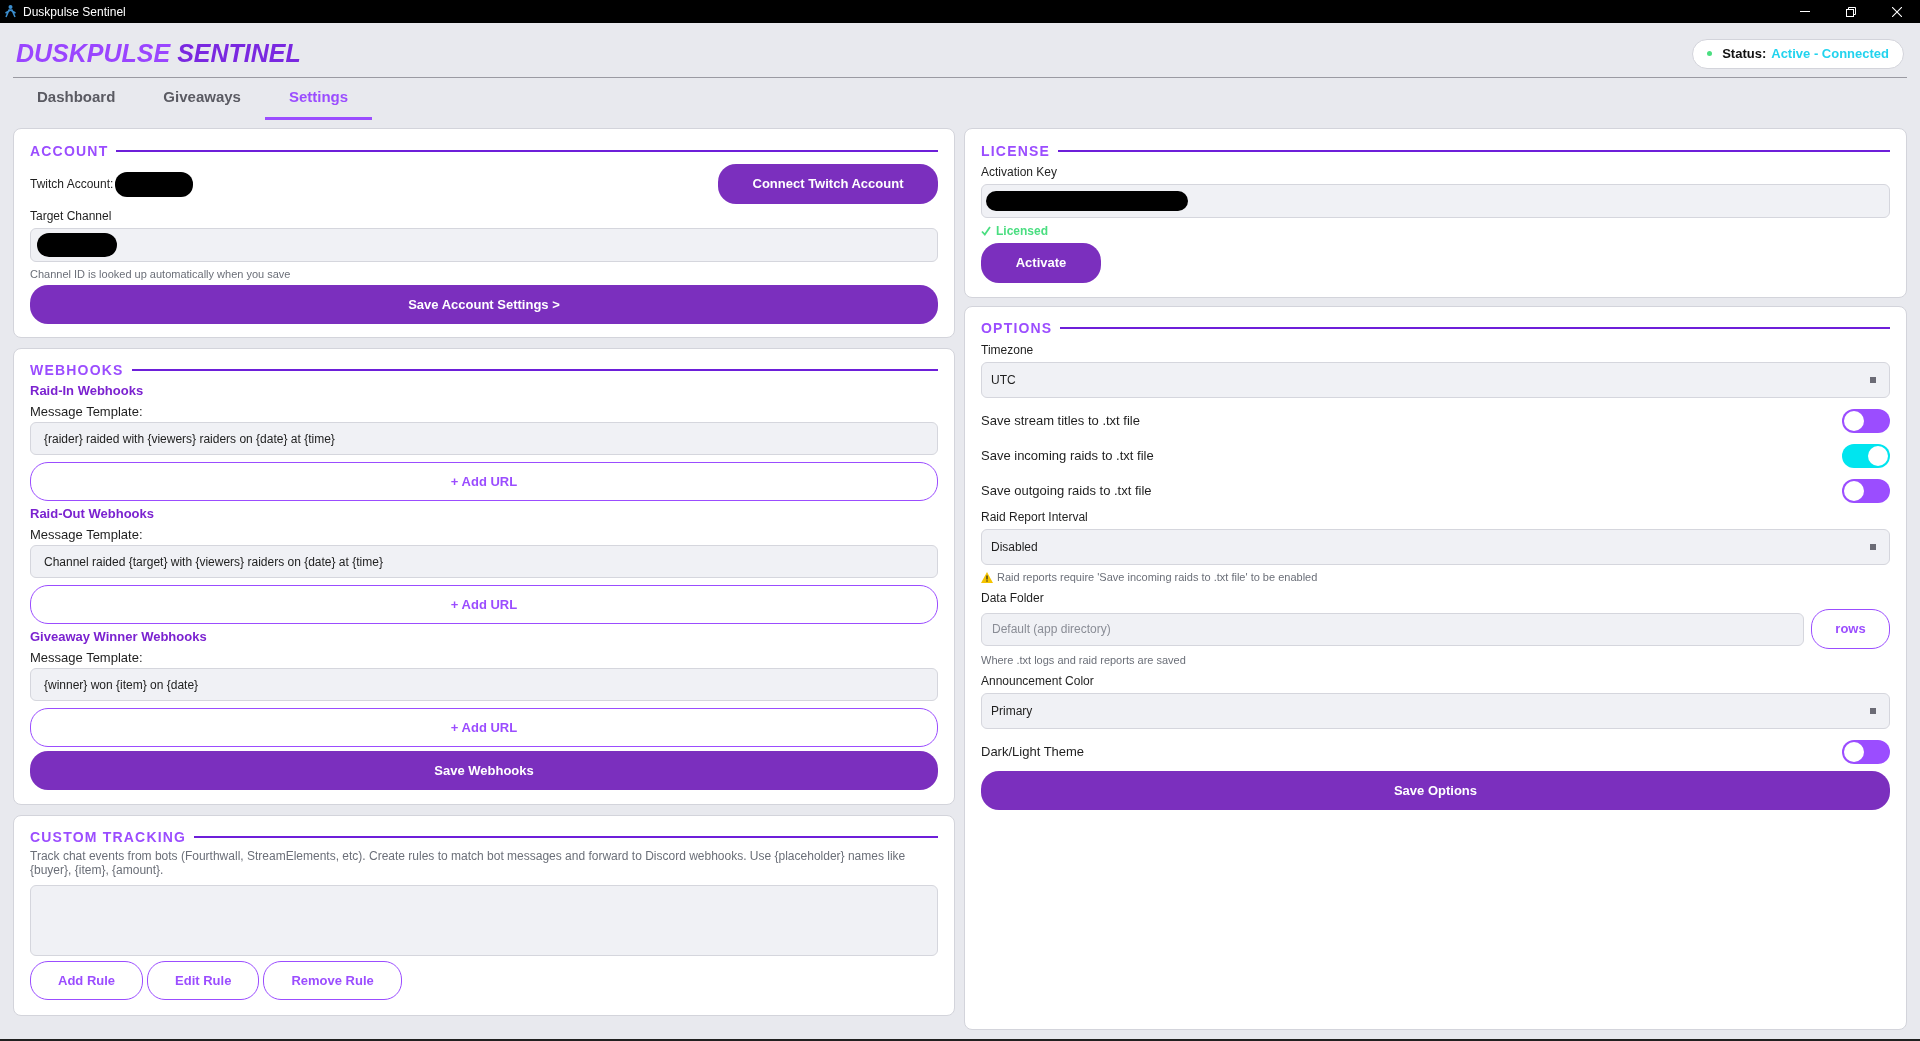  I want to click on activate-button: Activate, so click(1041, 263).